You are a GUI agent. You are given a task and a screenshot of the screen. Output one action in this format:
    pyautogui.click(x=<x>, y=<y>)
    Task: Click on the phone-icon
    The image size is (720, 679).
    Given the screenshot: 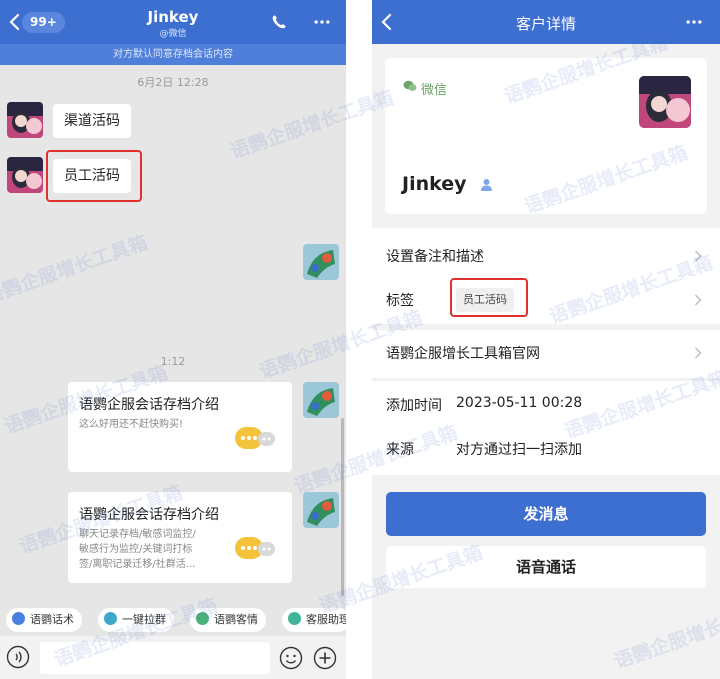 What is the action you would take?
    pyautogui.click(x=279, y=22)
    